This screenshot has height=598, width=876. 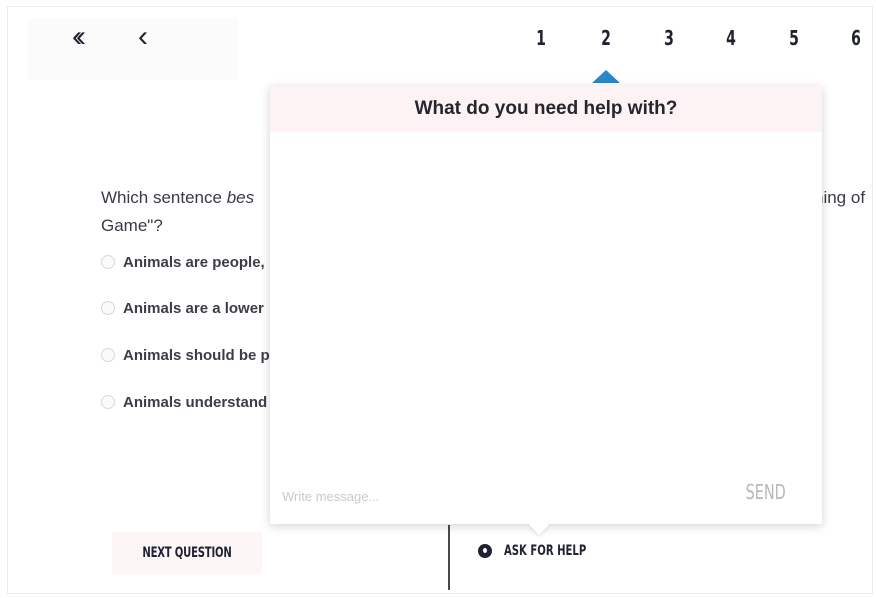 I want to click on next-question-label: NEXT QUESTION, so click(x=187, y=553).